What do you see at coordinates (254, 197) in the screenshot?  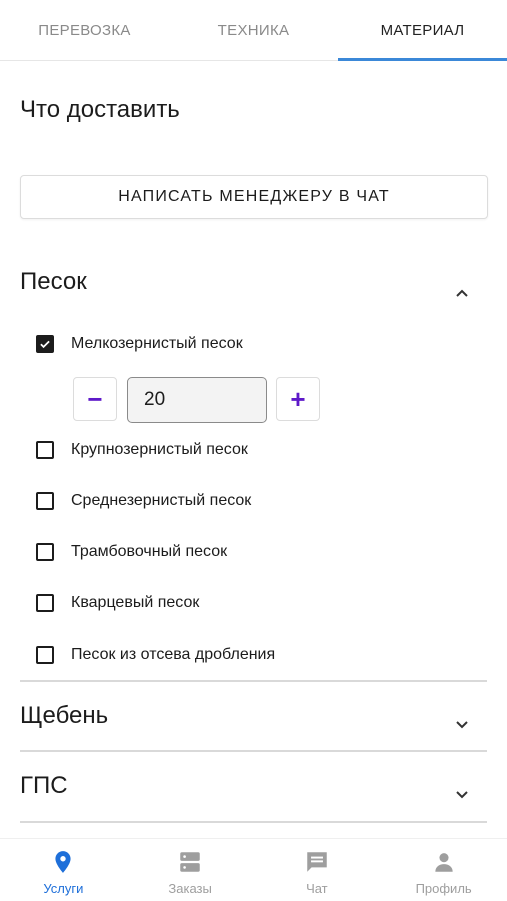 I see `write-manager-button: НАПИСАТЬ МЕНЕДЖЕРУ В ЧАТ` at bounding box center [254, 197].